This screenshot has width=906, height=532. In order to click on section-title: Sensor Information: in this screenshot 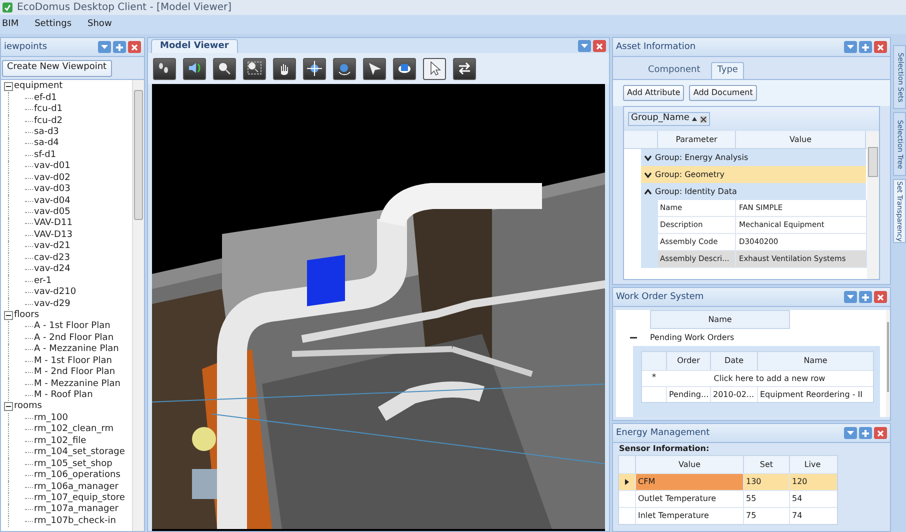, I will do `click(664, 449)`.